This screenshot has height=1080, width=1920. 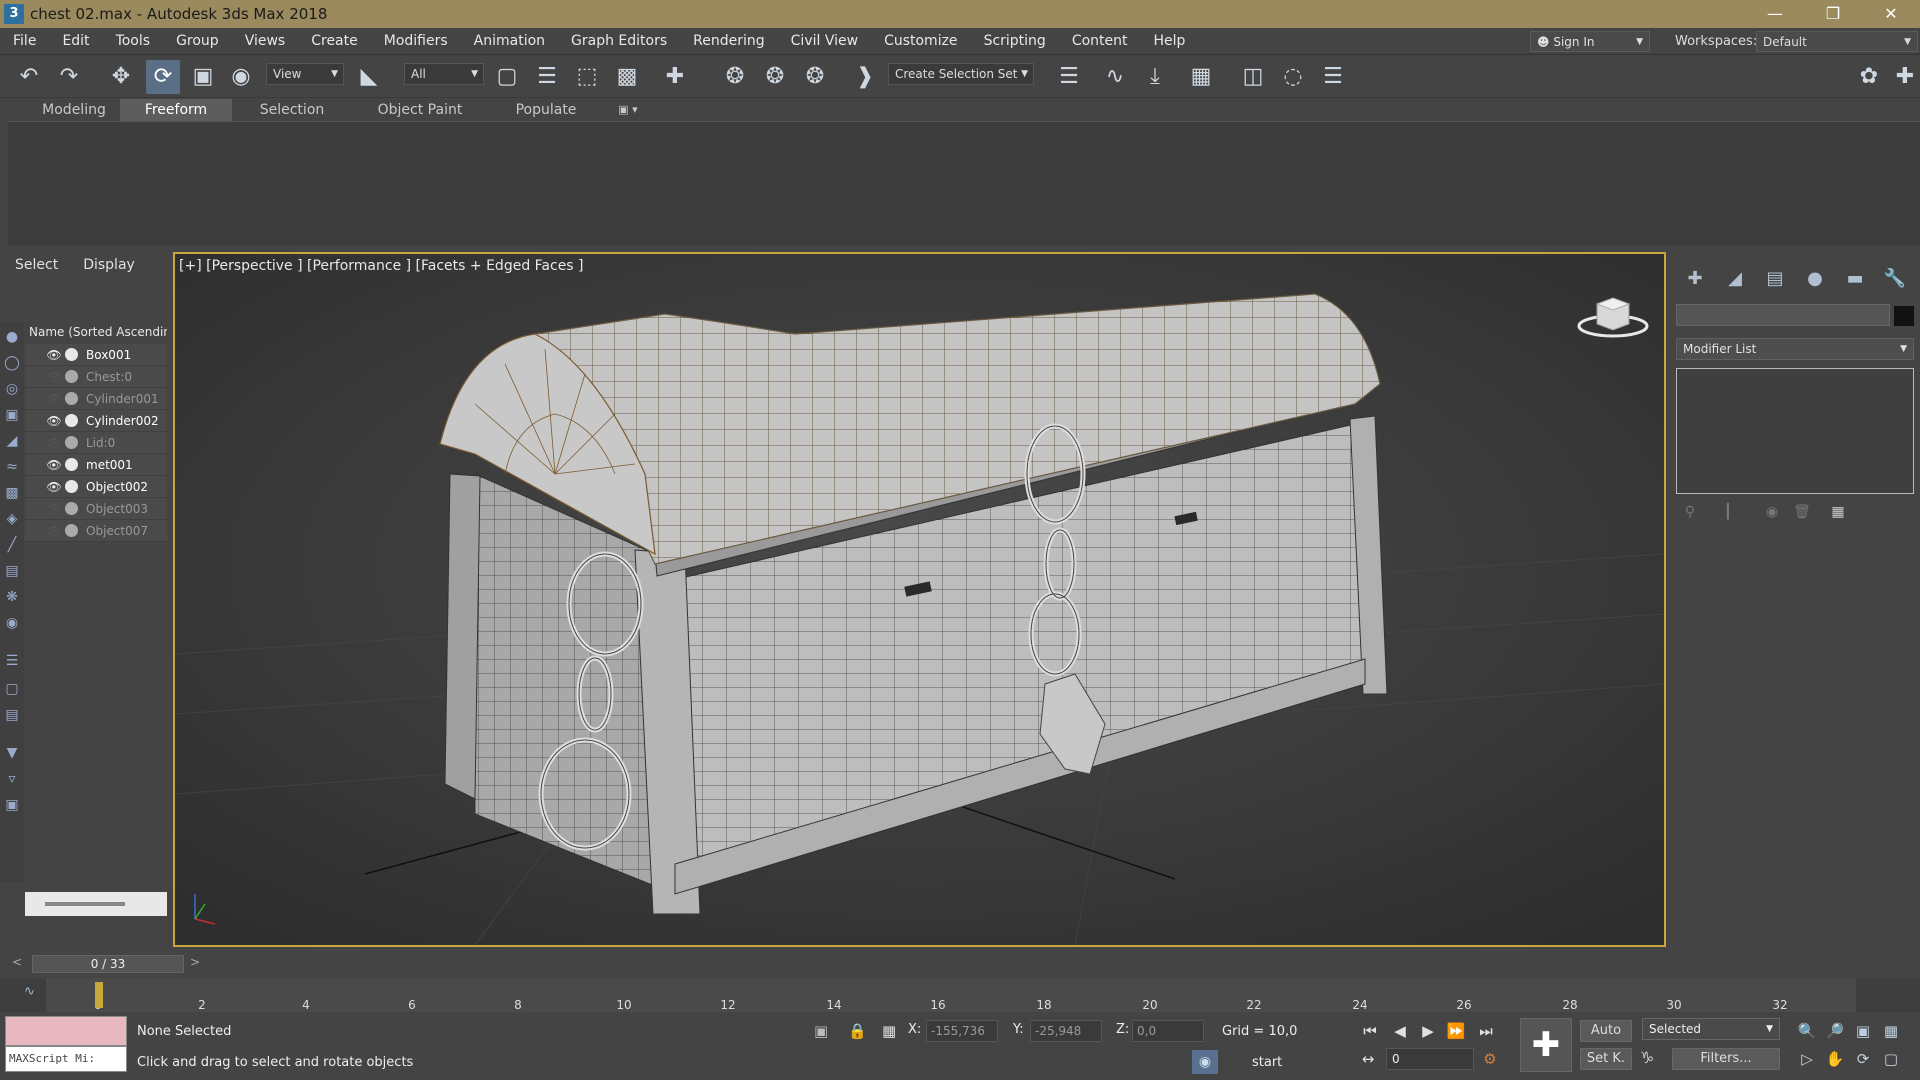 I want to click on set-key-icon: ✚, so click(x=1546, y=1045).